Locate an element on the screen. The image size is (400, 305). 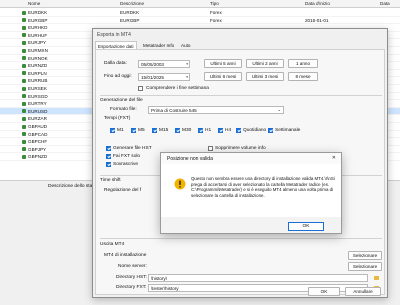
cell-symbol: EURHUF is located at coordinates (38, 35).